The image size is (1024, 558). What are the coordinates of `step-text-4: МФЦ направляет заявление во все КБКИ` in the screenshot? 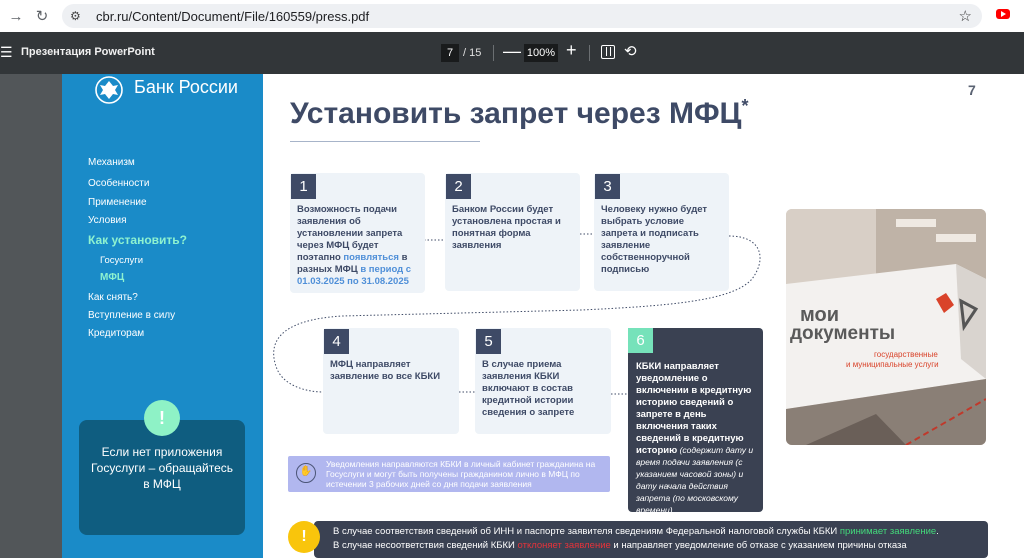 It's located at (385, 370).